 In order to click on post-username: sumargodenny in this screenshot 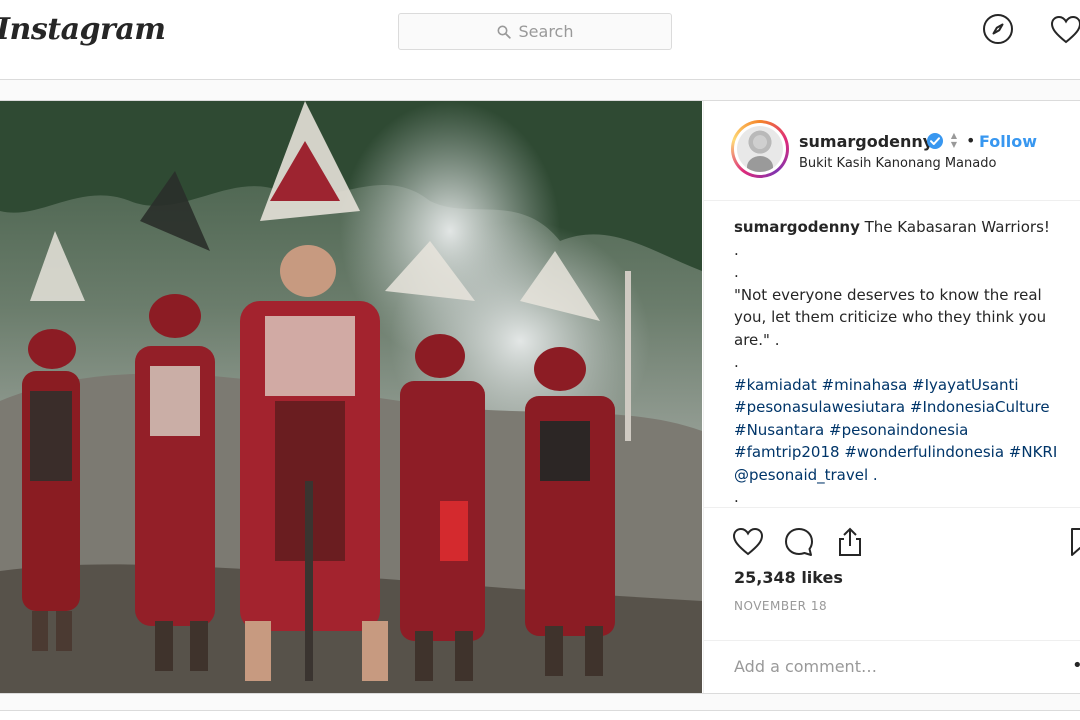, I will do `click(866, 141)`.